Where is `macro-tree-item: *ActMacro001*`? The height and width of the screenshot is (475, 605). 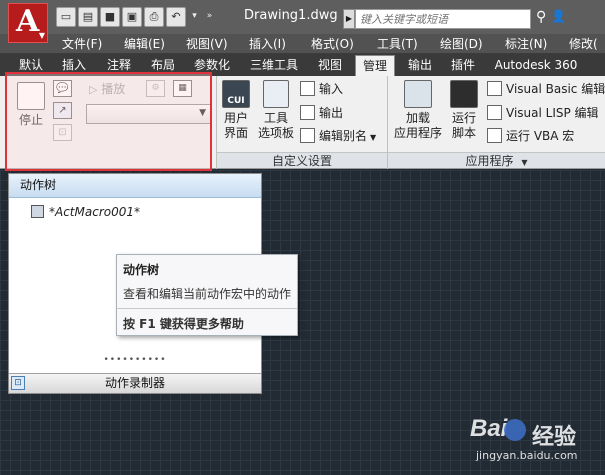
macro-tree-item: *ActMacro001* is located at coordinates (85, 214).